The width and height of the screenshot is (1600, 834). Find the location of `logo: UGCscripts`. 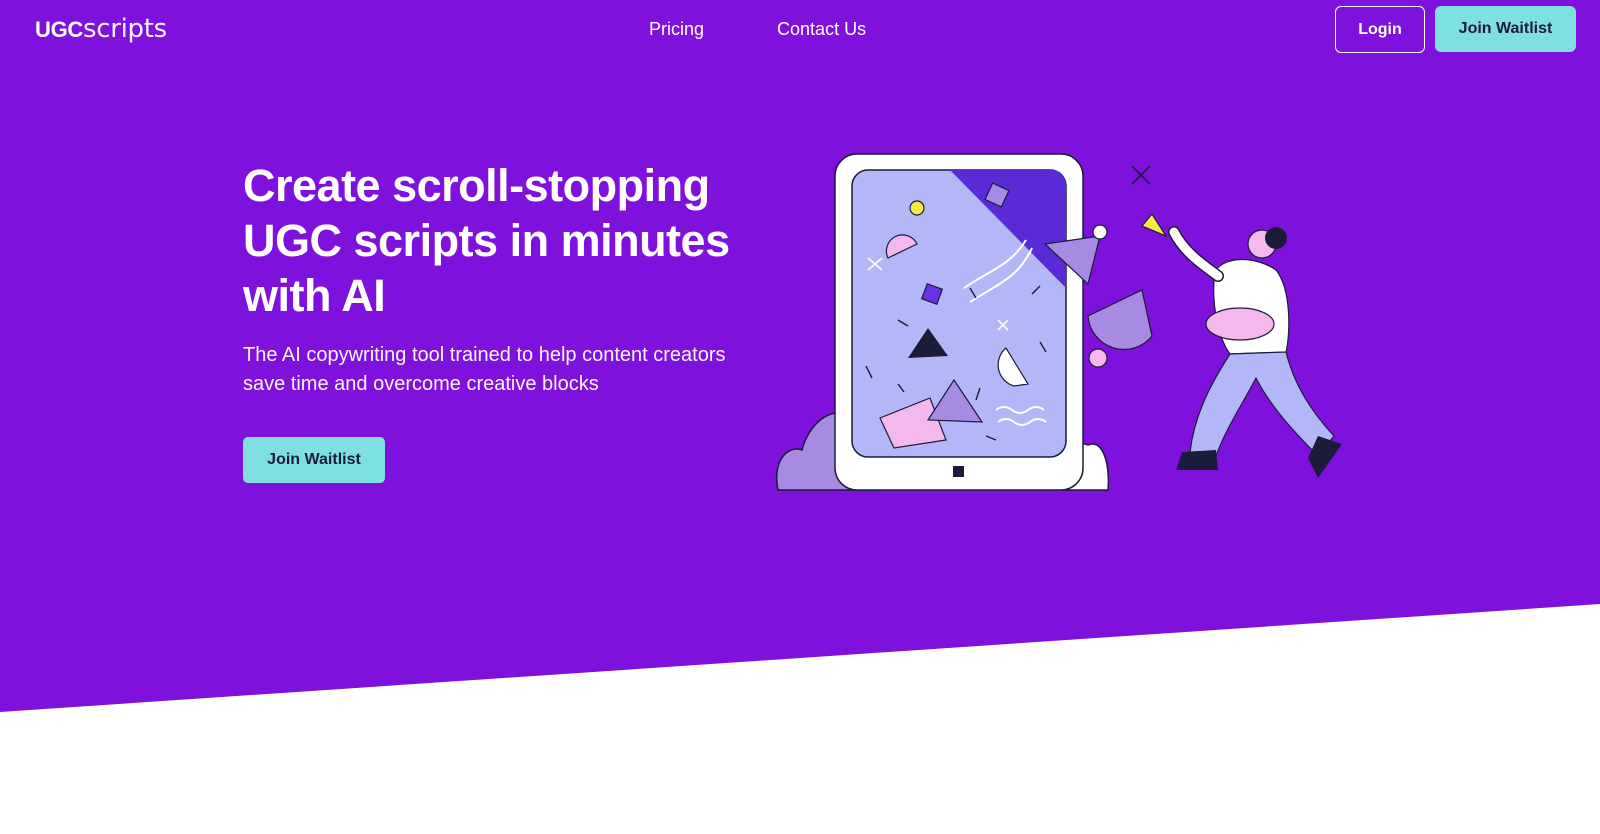

logo: UGCscripts is located at coordinates (101, 29).